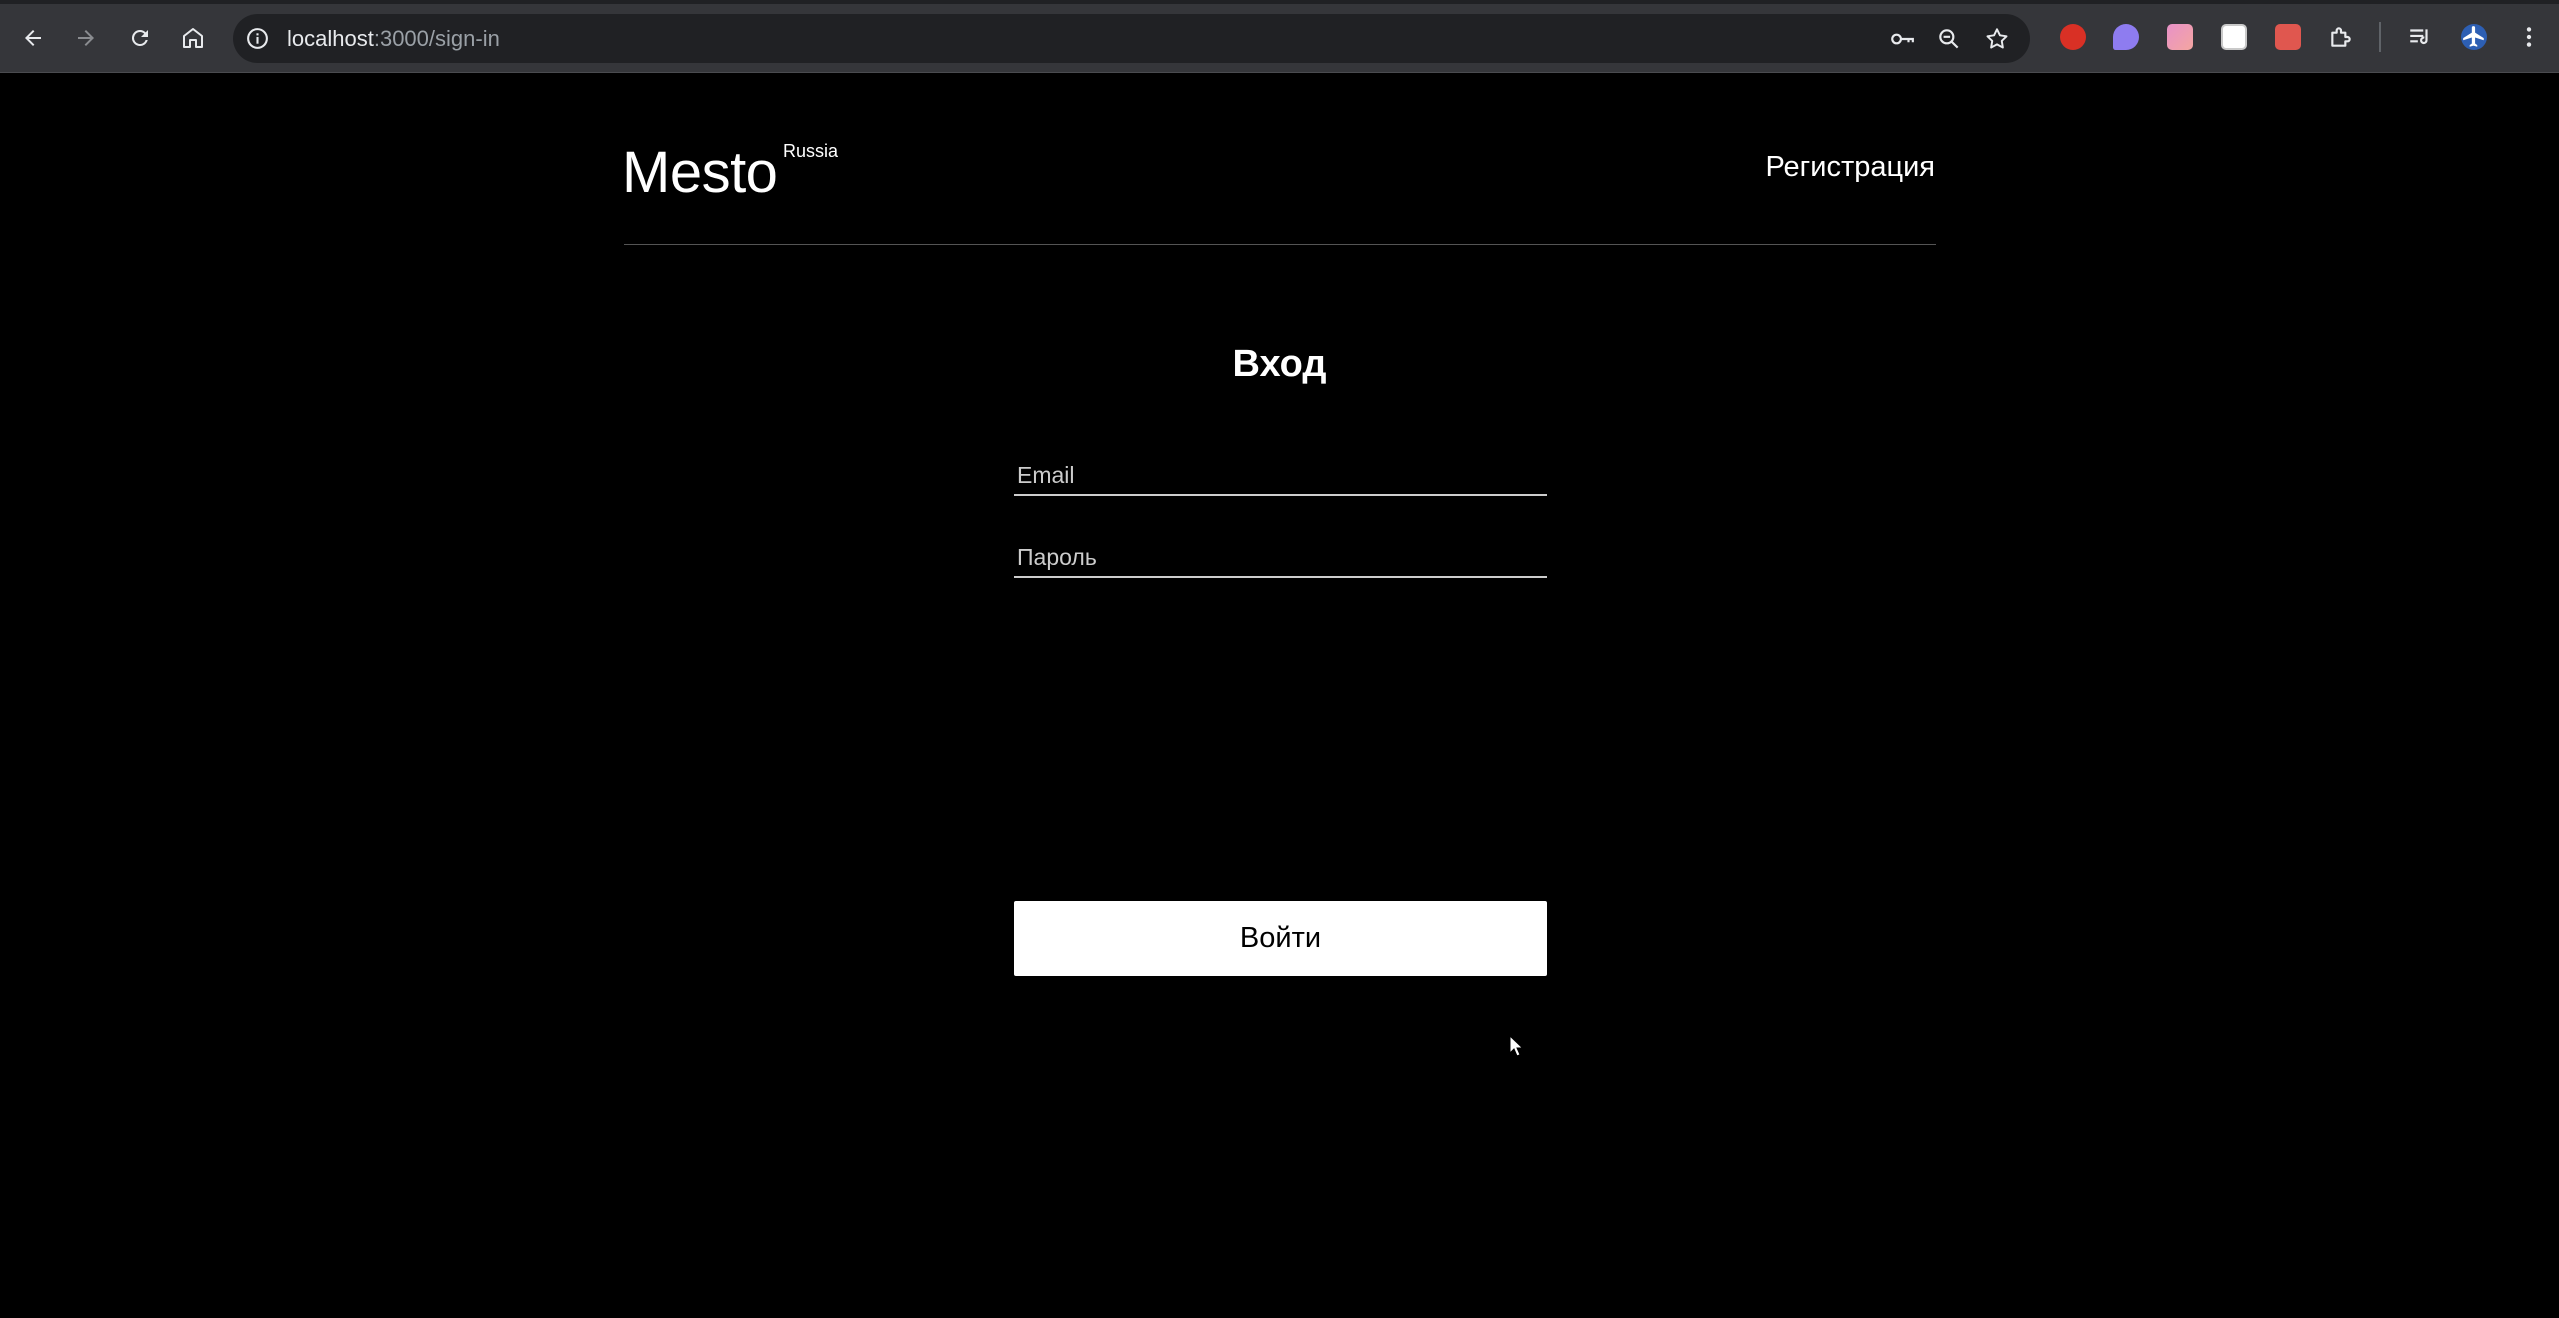 Image resolution: width=2559 pixels, height=1318 pixels. I want to click on profile-avatar, so click(2474, 37).